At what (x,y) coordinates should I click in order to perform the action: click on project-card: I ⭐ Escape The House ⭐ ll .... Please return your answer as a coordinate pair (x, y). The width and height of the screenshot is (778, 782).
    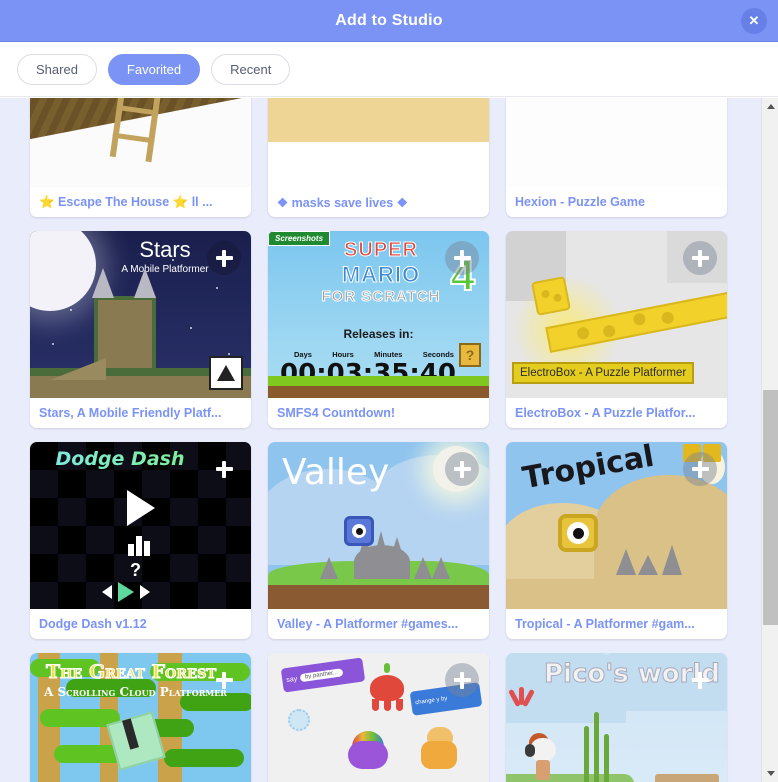
    Looking at the image, I should click on (140, 157).